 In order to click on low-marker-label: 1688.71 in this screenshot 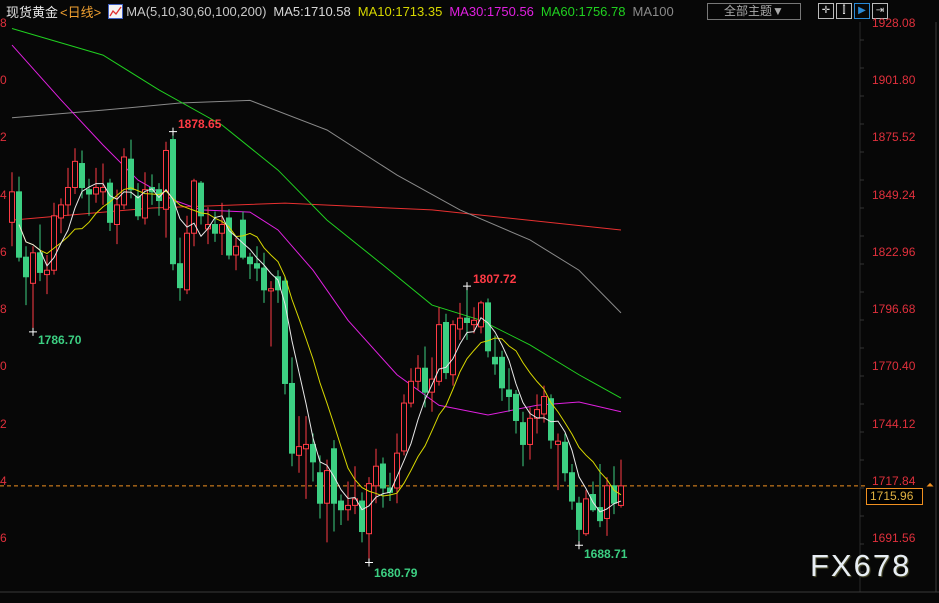, I will do `click(606, 554)`.